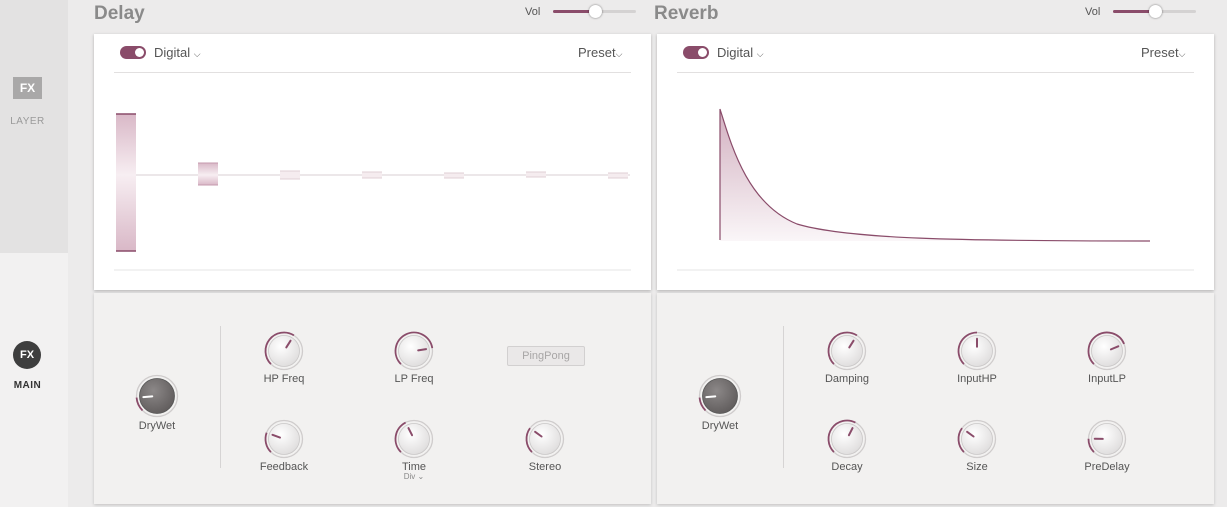 Image resolution: width=1227 pixels, height=507 pixels. Describe the element at coordinates (1093, 12) in the screenshot. I see `reverb-vol-label: Vol` at that location.